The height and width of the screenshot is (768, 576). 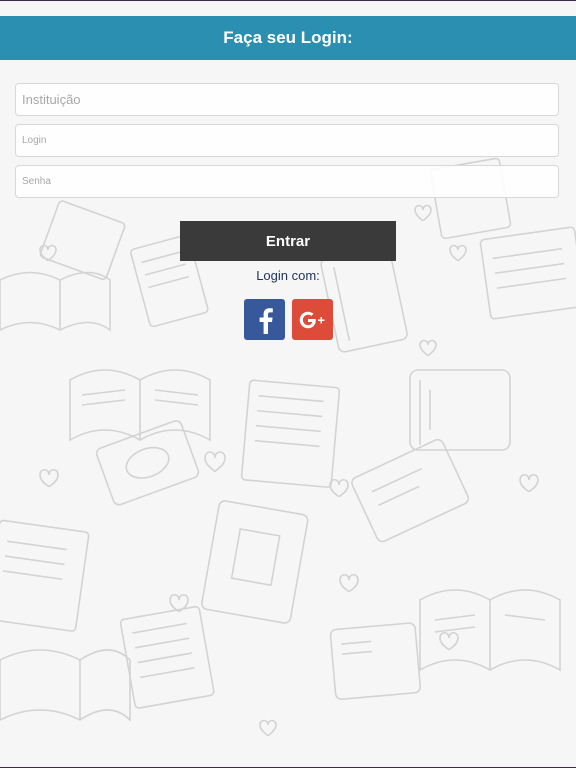 I want to click on login-input, so click(x=287, y=140).